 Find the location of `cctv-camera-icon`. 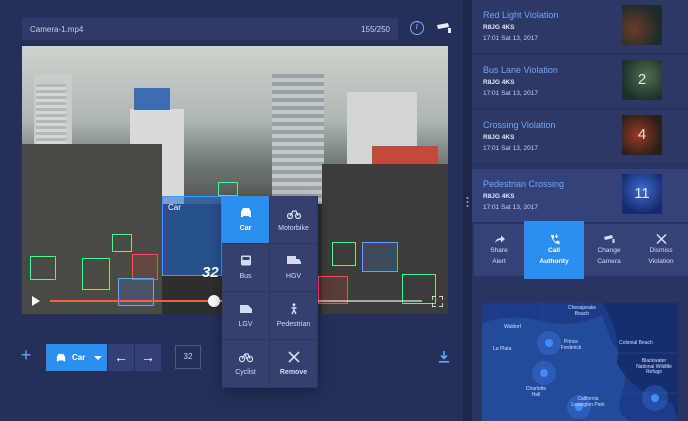

cctv-camera-icon is located at coordinates (444, 28).